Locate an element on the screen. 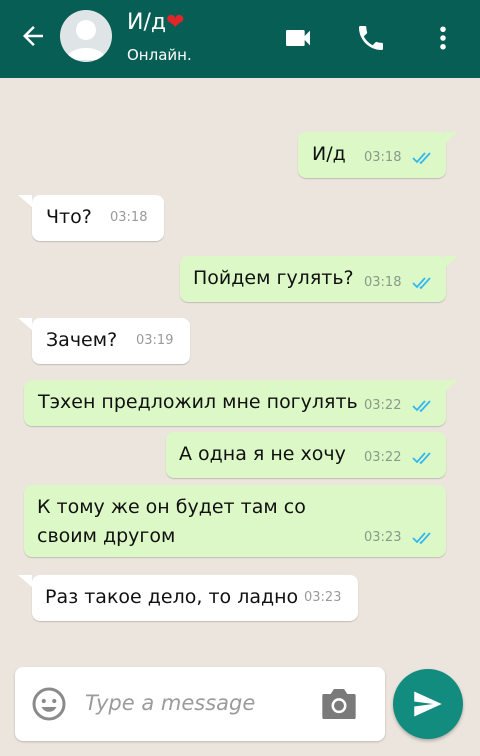 This screenshot has height=756, width=480. message-outgoing: И/д 03:18 is located at coordinates (372, 155).